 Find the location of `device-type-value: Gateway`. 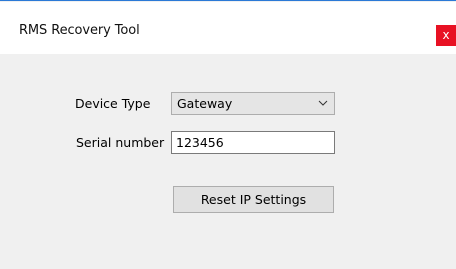

device-type-value: Gateway is located at coordinates (205, 103).